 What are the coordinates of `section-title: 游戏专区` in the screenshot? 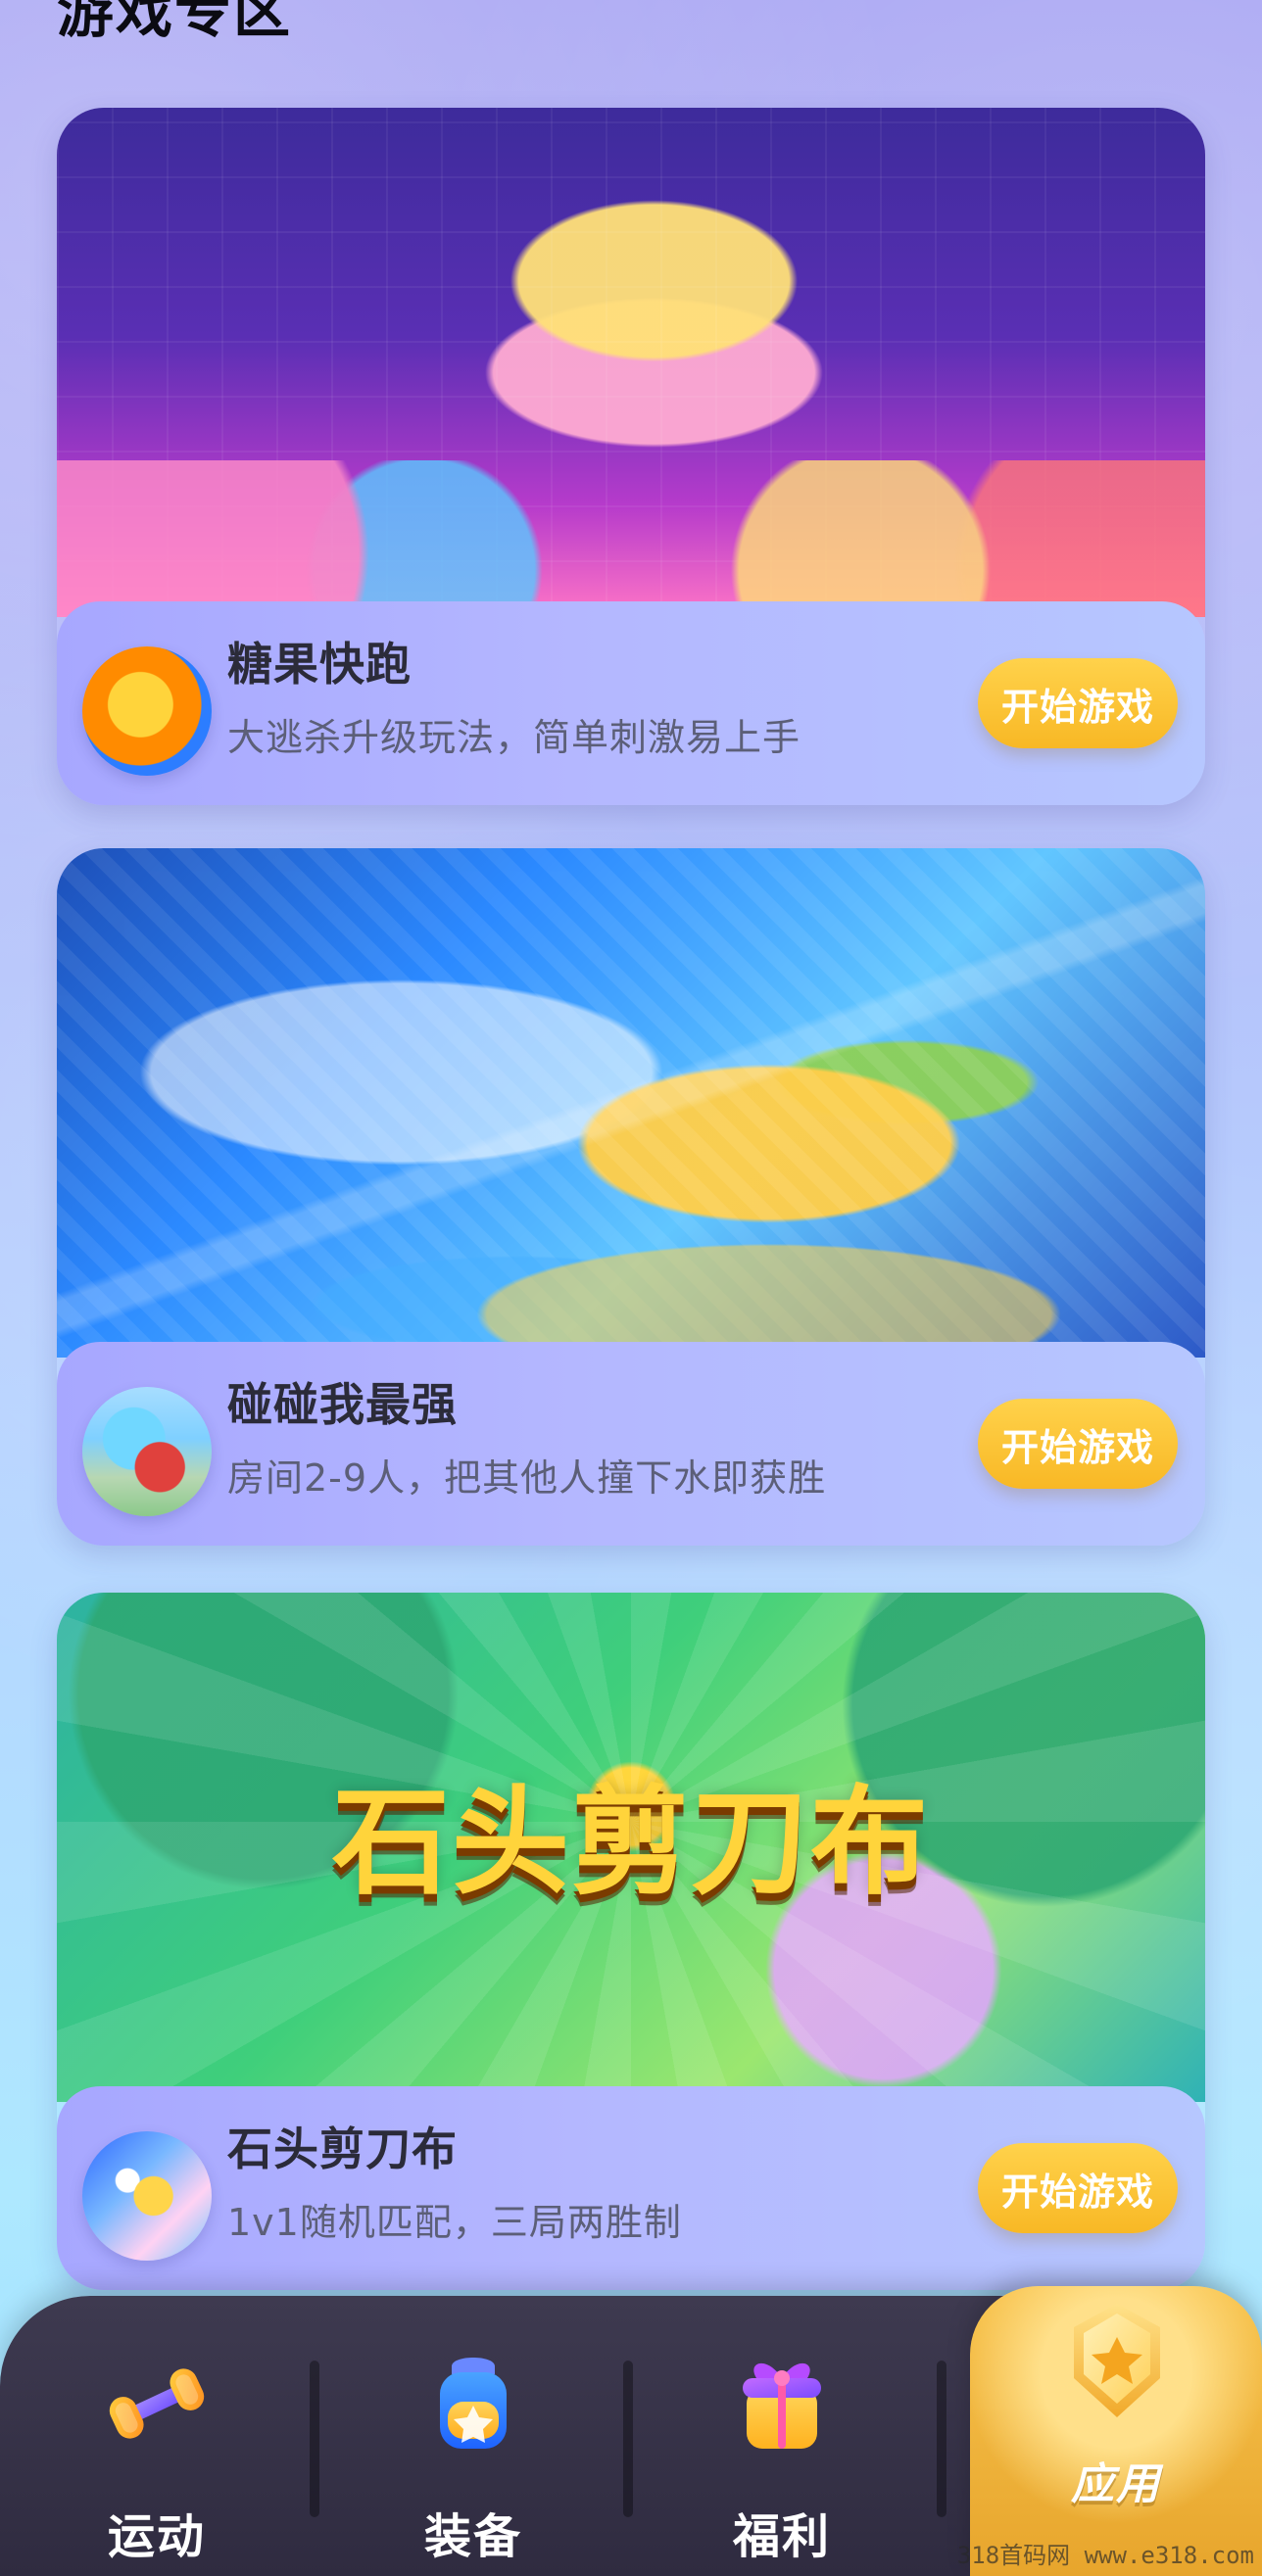 It's located at (175, 20).